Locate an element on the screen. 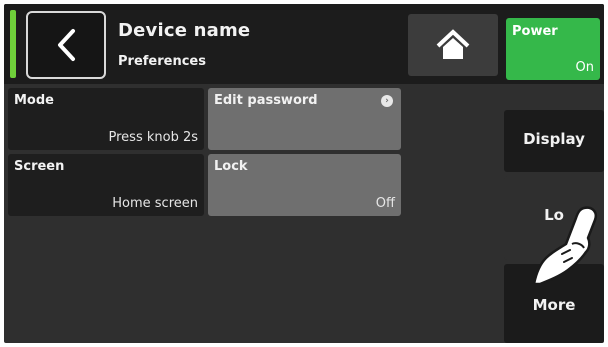  device-title: Device name is located at coordinates (184, 30).